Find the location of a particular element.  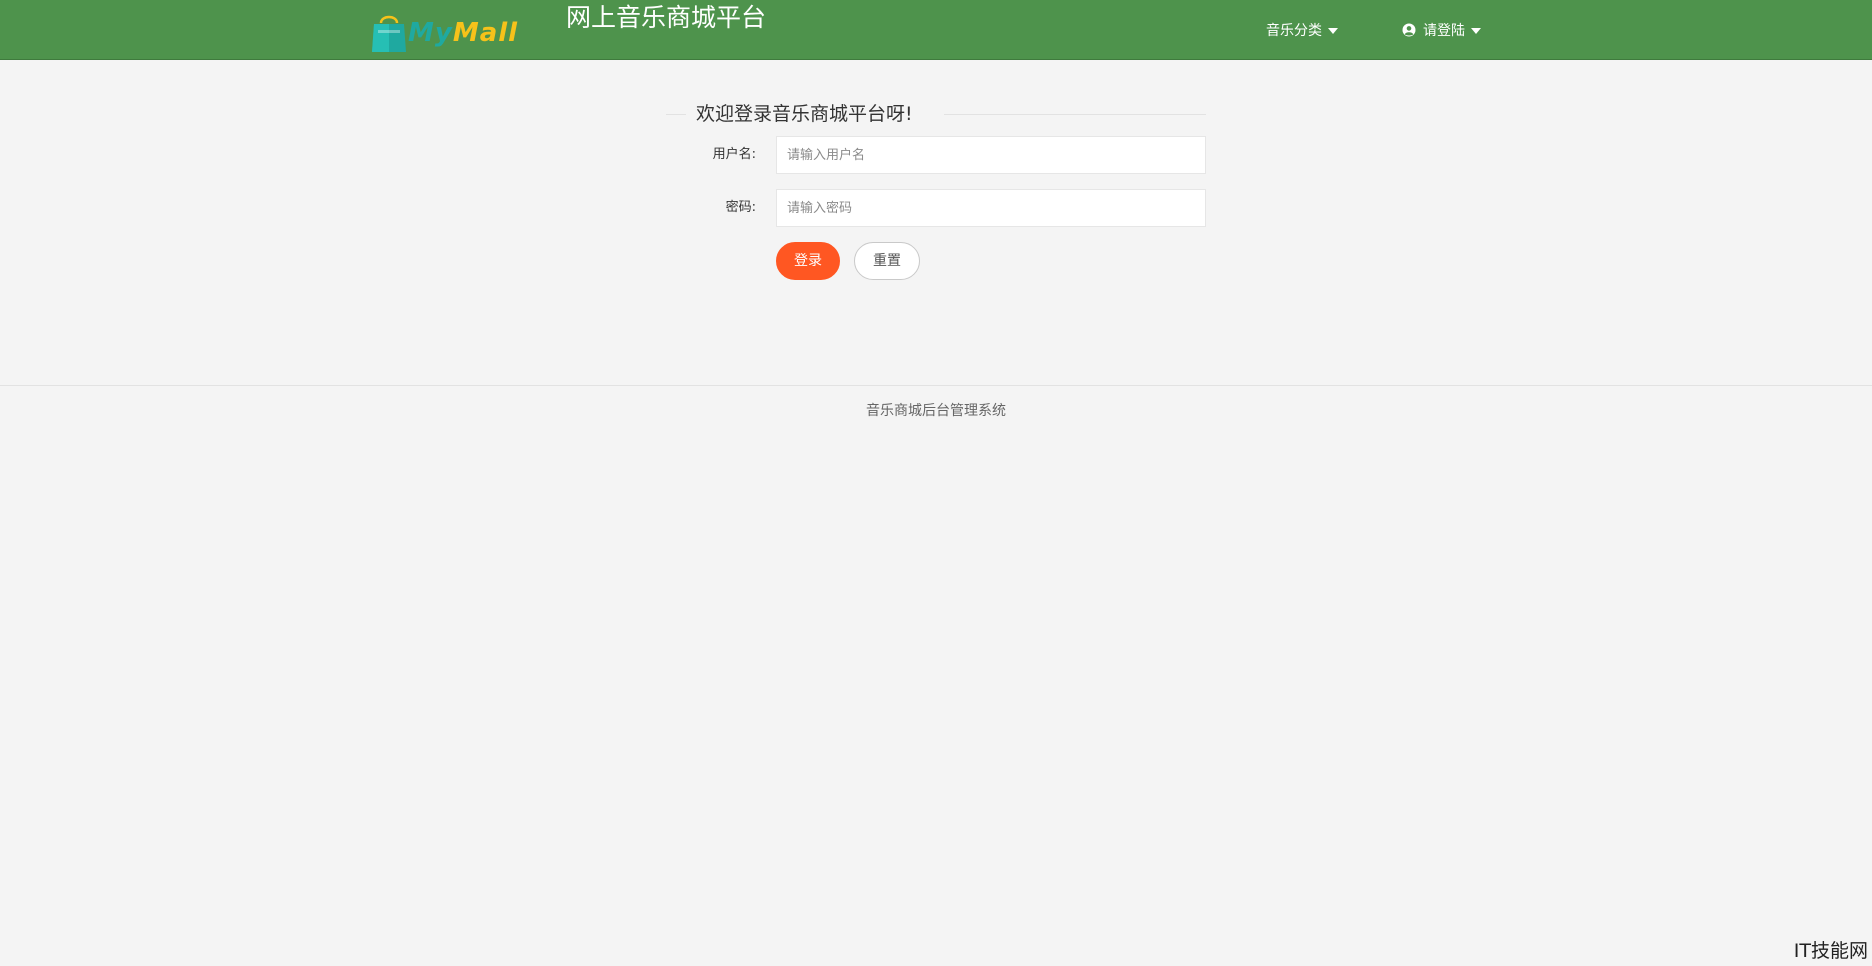

password-label: 密码: is located at coordinates (740, 207).